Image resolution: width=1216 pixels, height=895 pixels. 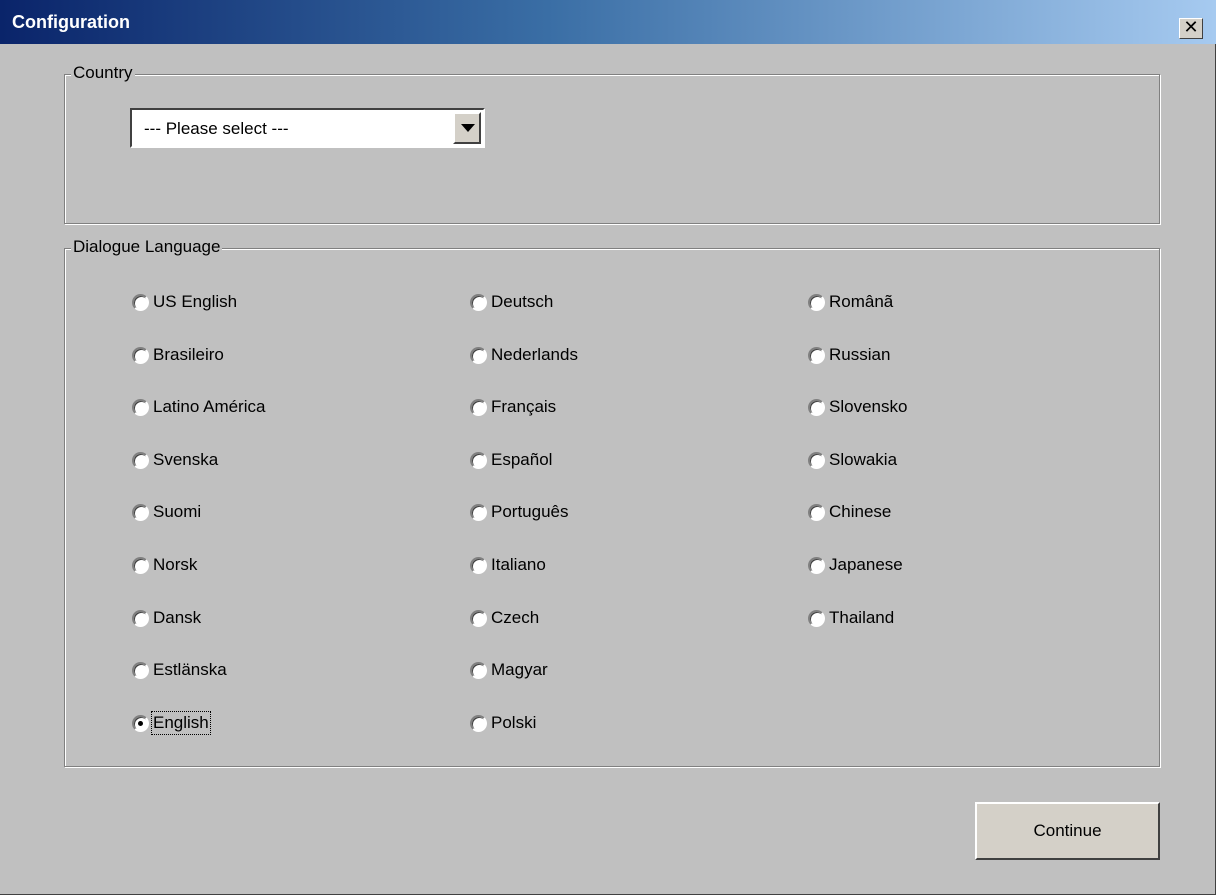 I want to click on country-select: --- Please select ---, so click(x=307, y=128).